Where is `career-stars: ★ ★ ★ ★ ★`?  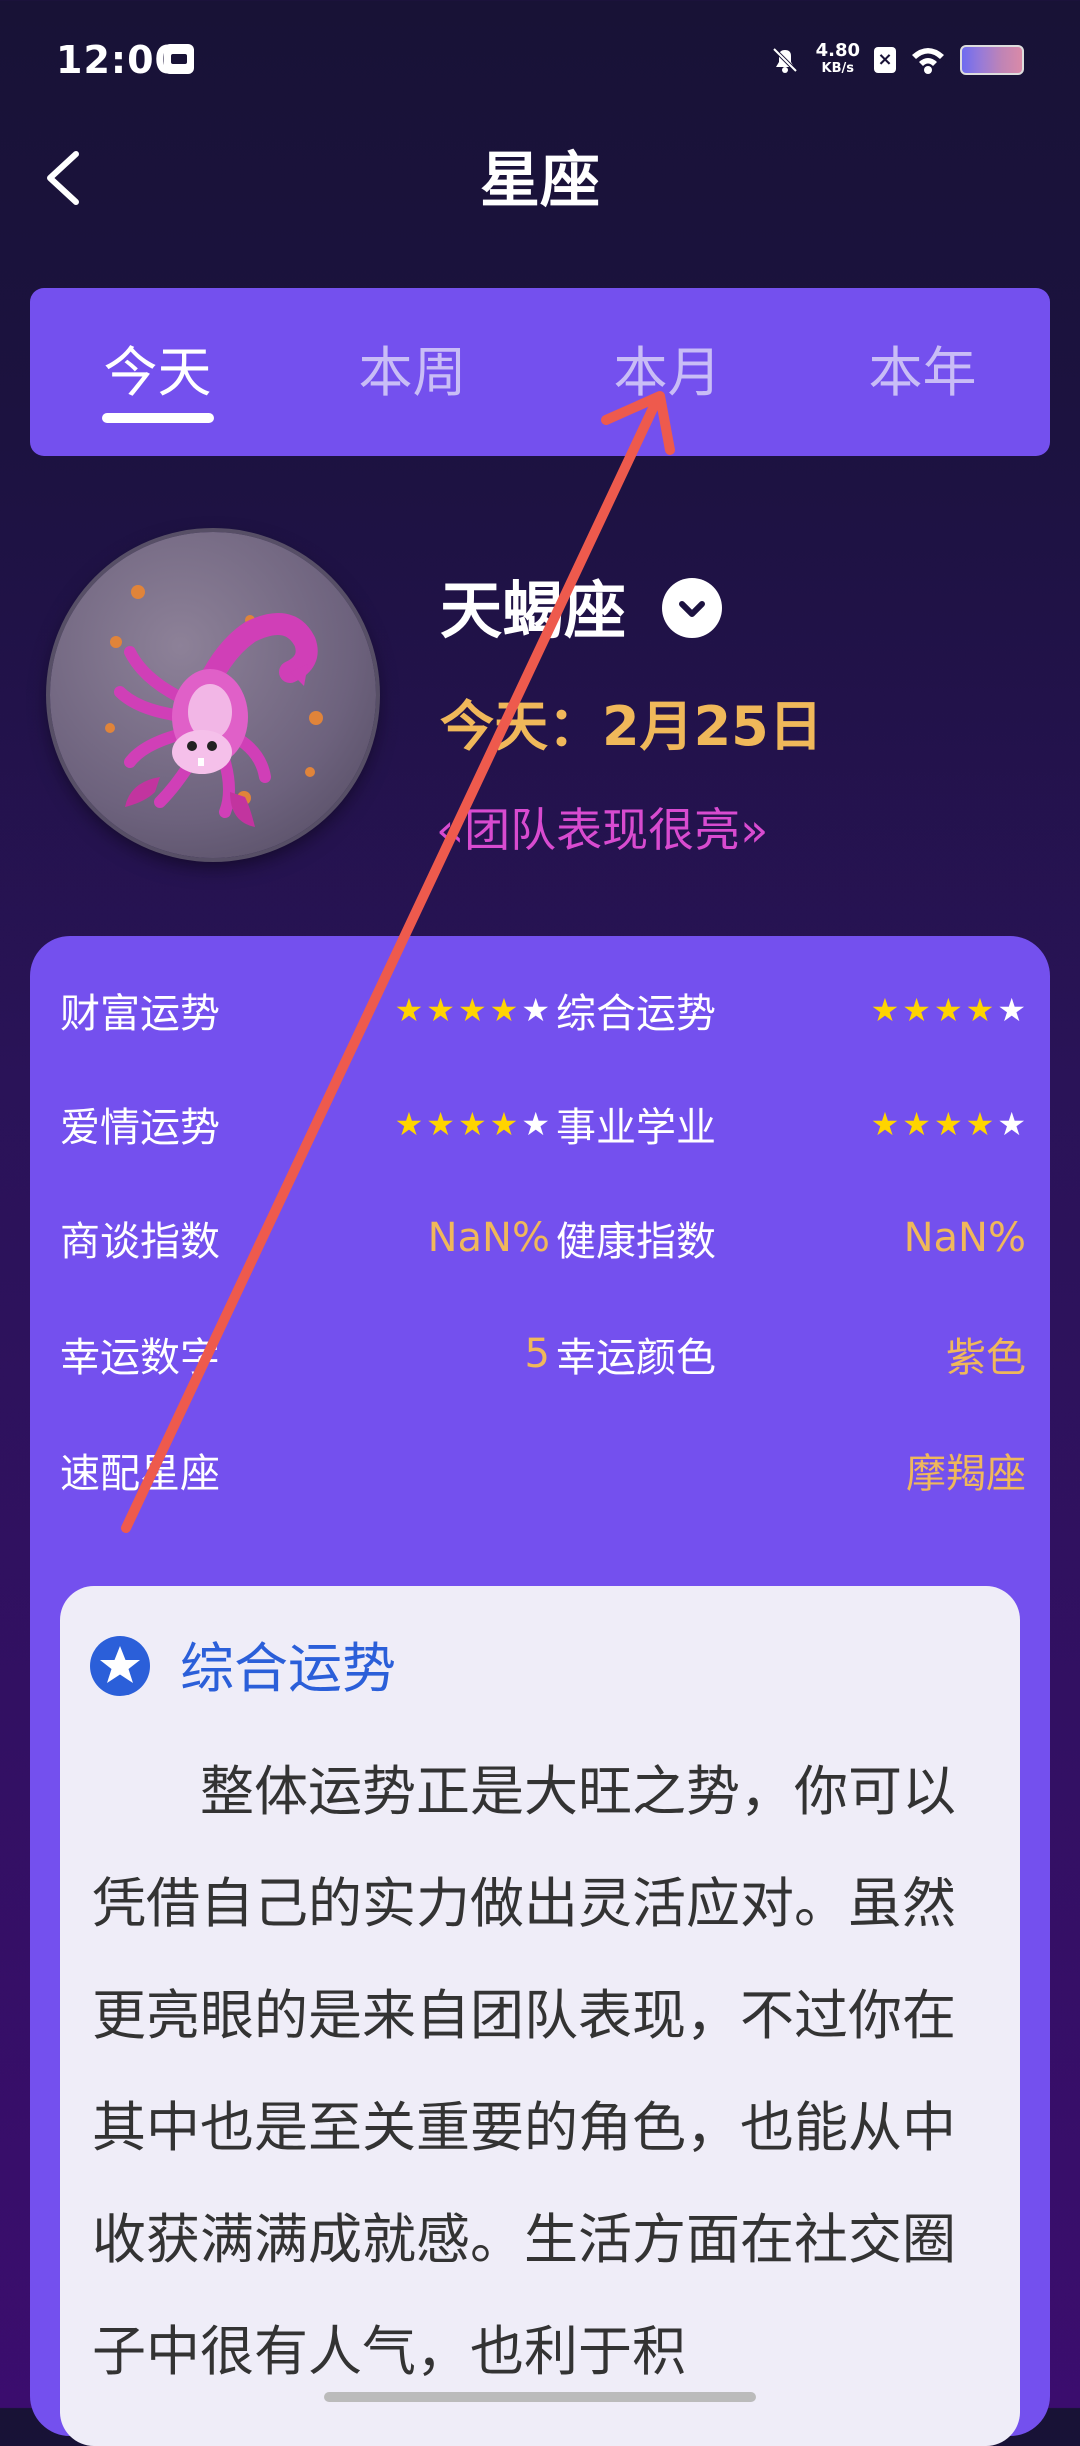
career-stars: ★ ★ ★ ★ ★ is located at coordinates (948, 1124).